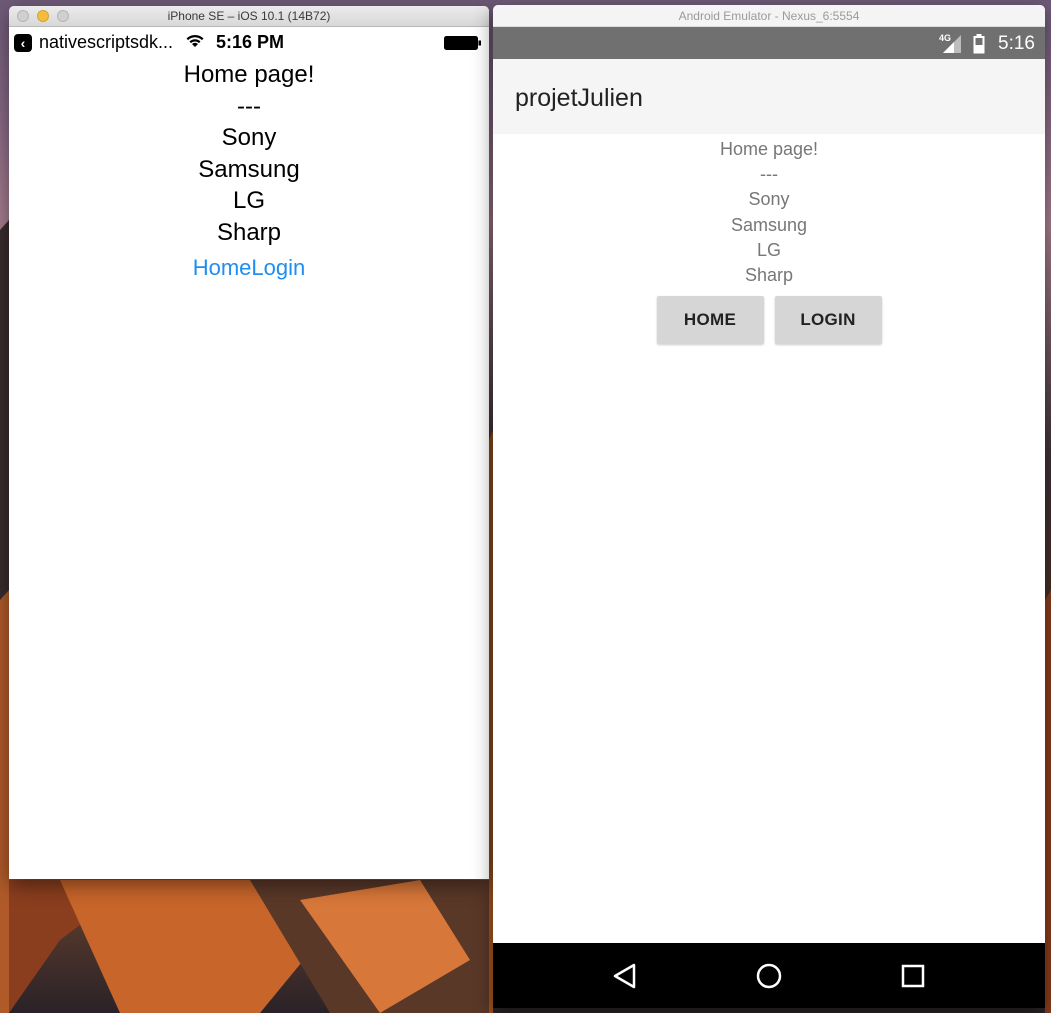 Image resolution: width=1051 pixels, height=1013 pixels. I want to click on recents-icon, so click(913, 976).